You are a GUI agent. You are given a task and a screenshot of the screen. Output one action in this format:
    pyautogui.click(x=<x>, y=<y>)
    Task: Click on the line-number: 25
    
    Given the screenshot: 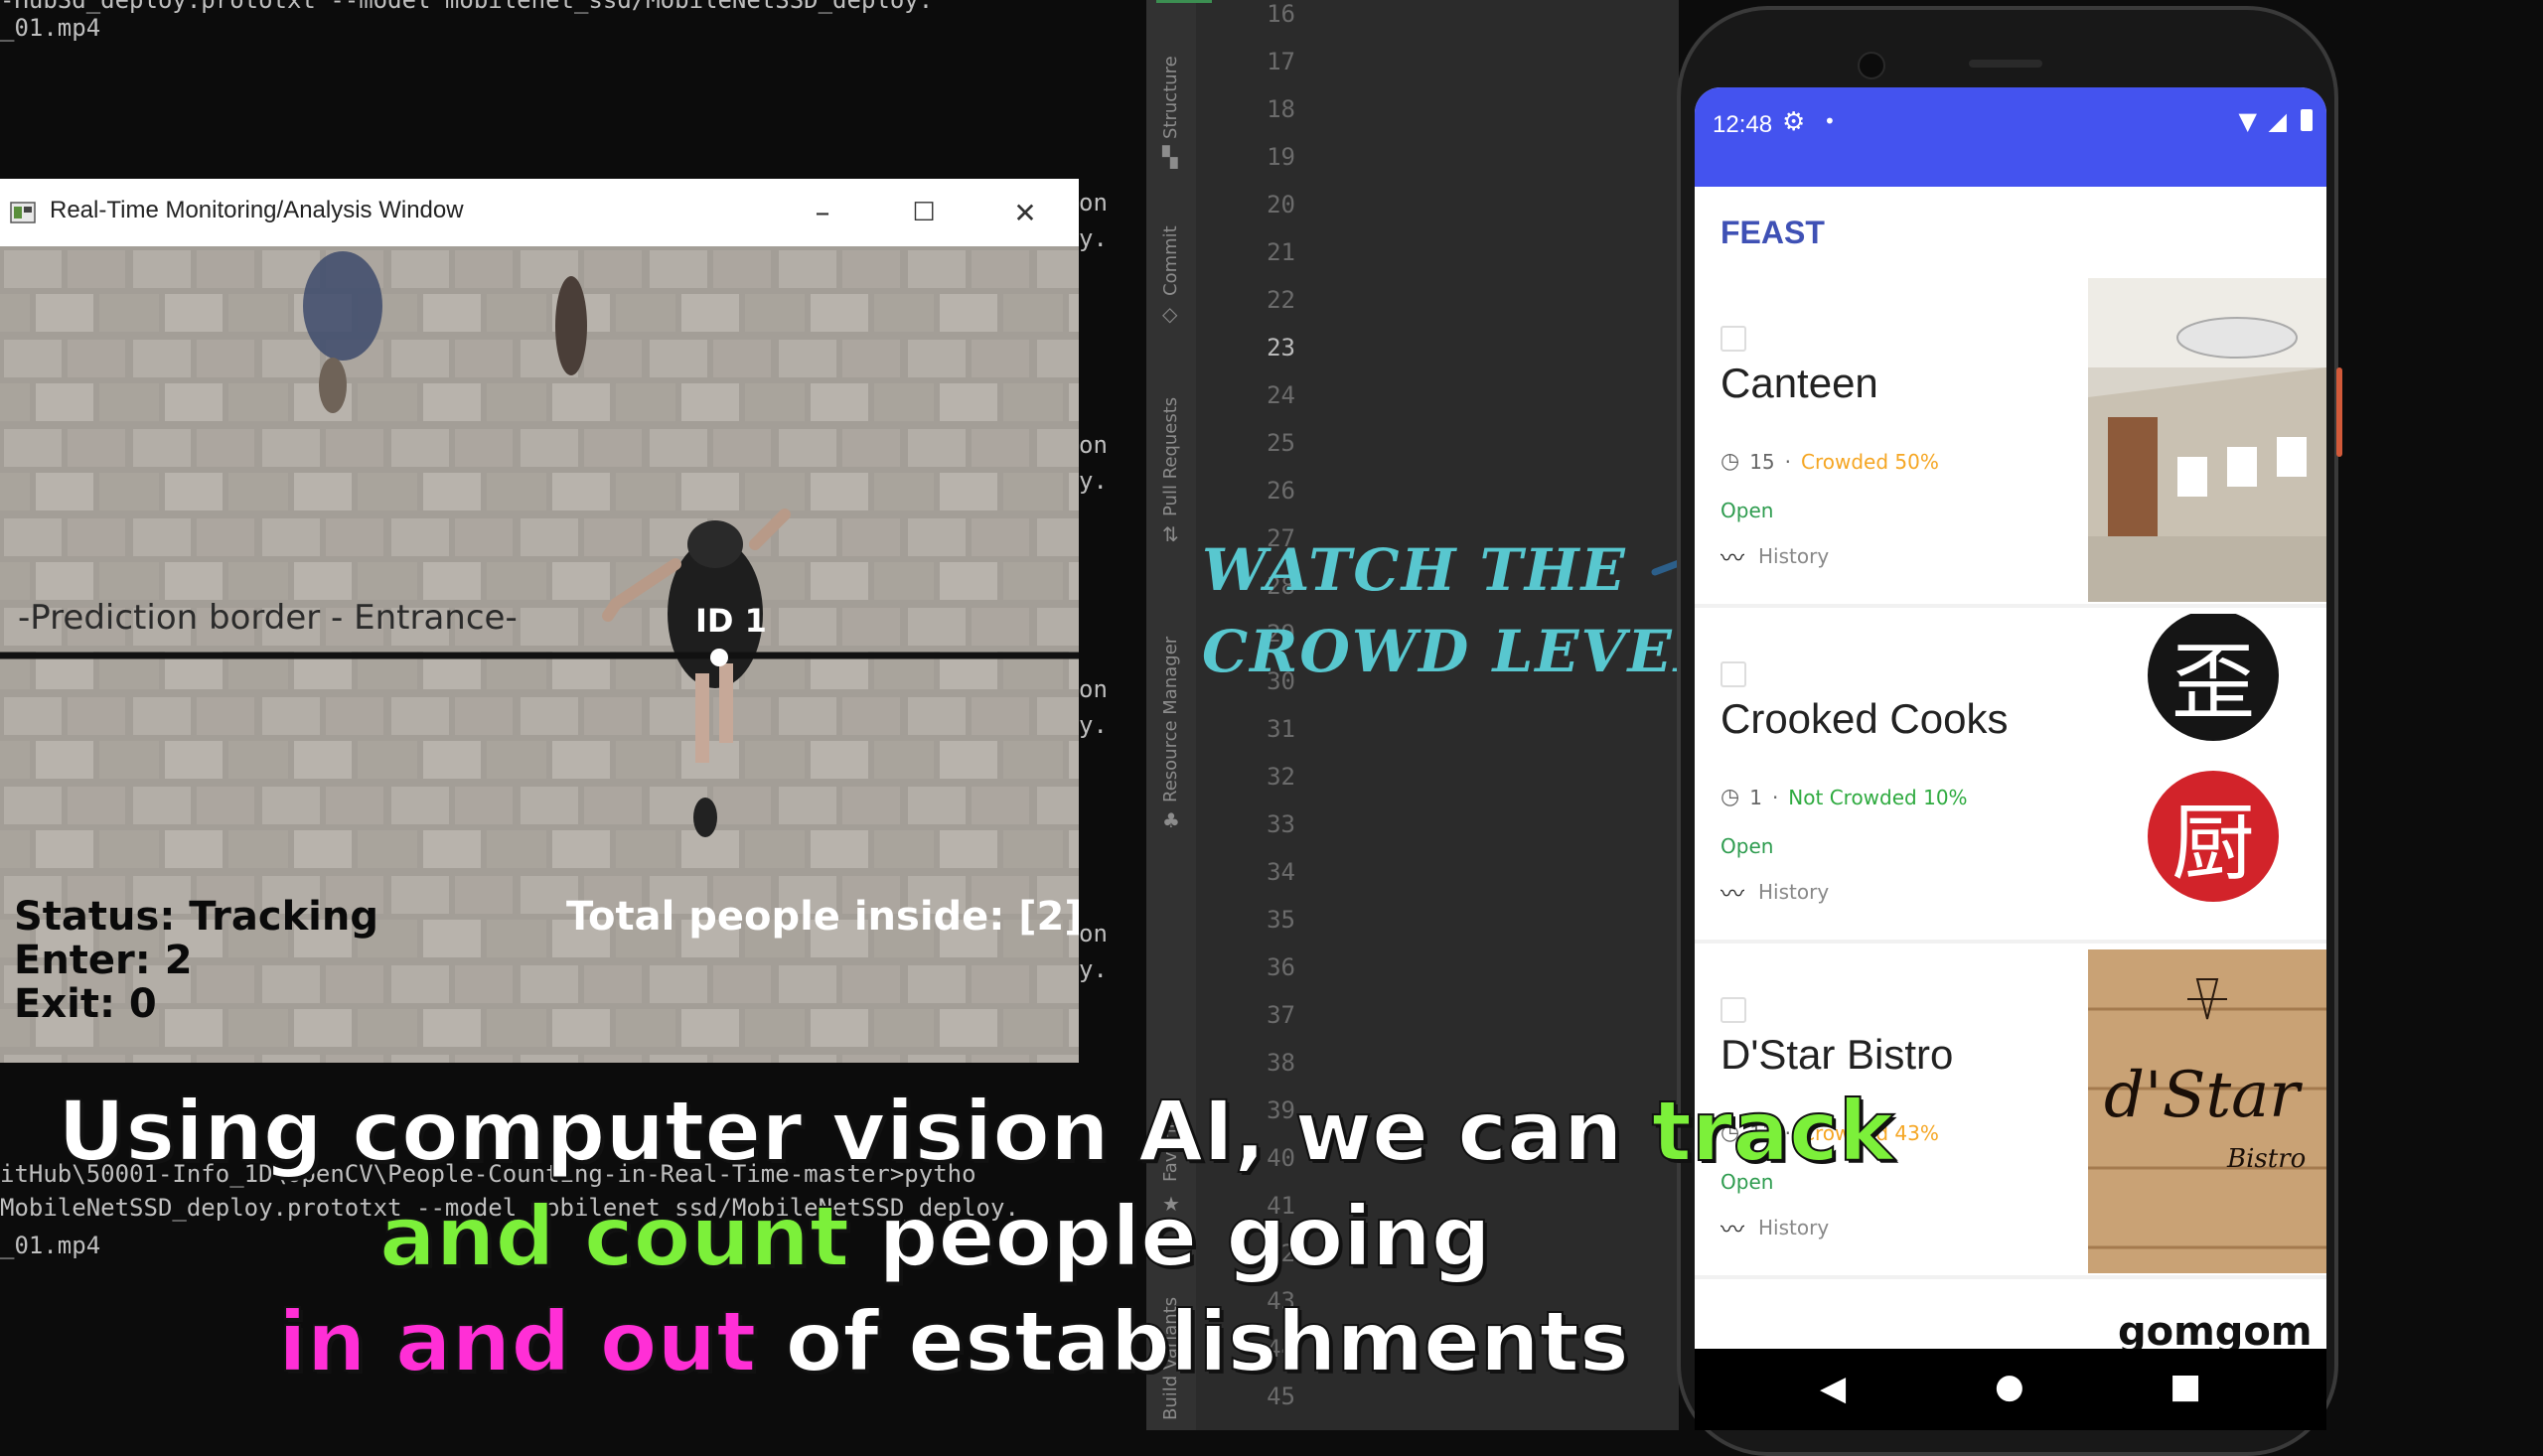 What is the action you would take?
    pyautogui.click(x=1281, y=443)
    